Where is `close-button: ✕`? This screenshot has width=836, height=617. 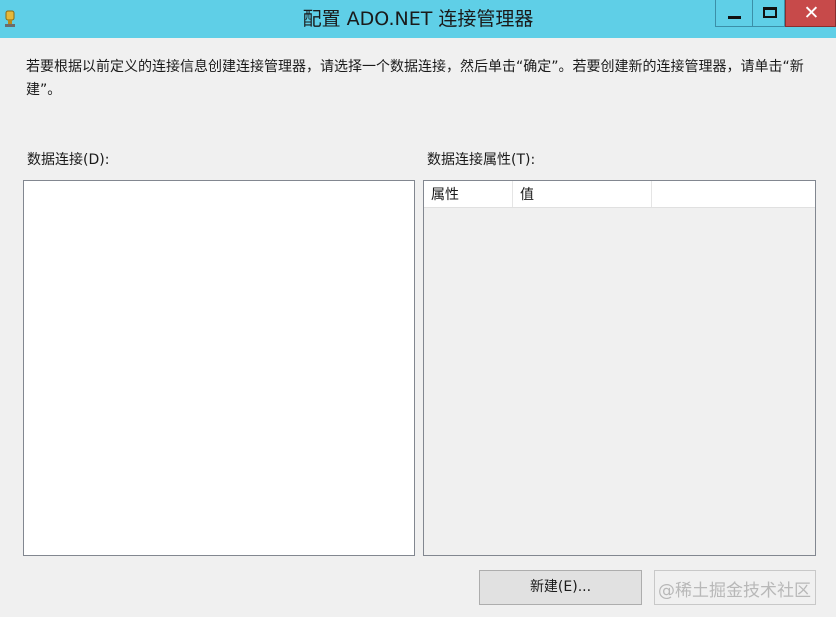 close-button: ✕ is located at coordinates (810, 13).